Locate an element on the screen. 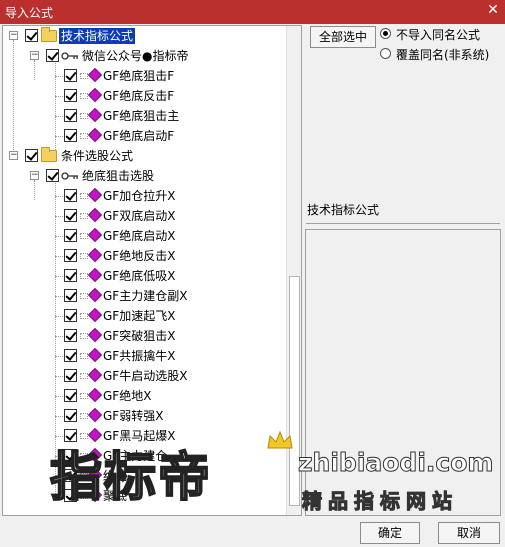 This screenshot has height=547, width=505. tree-node-bottom-snipe-group: − 绝底狙击选股 is located at coordinates (145, 176).